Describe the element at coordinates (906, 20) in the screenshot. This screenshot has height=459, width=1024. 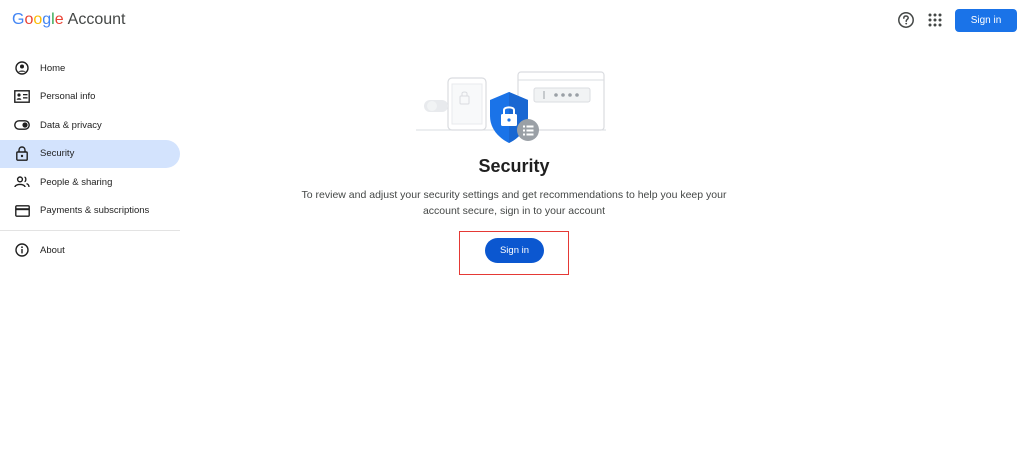
I see `help-icon` at that location.